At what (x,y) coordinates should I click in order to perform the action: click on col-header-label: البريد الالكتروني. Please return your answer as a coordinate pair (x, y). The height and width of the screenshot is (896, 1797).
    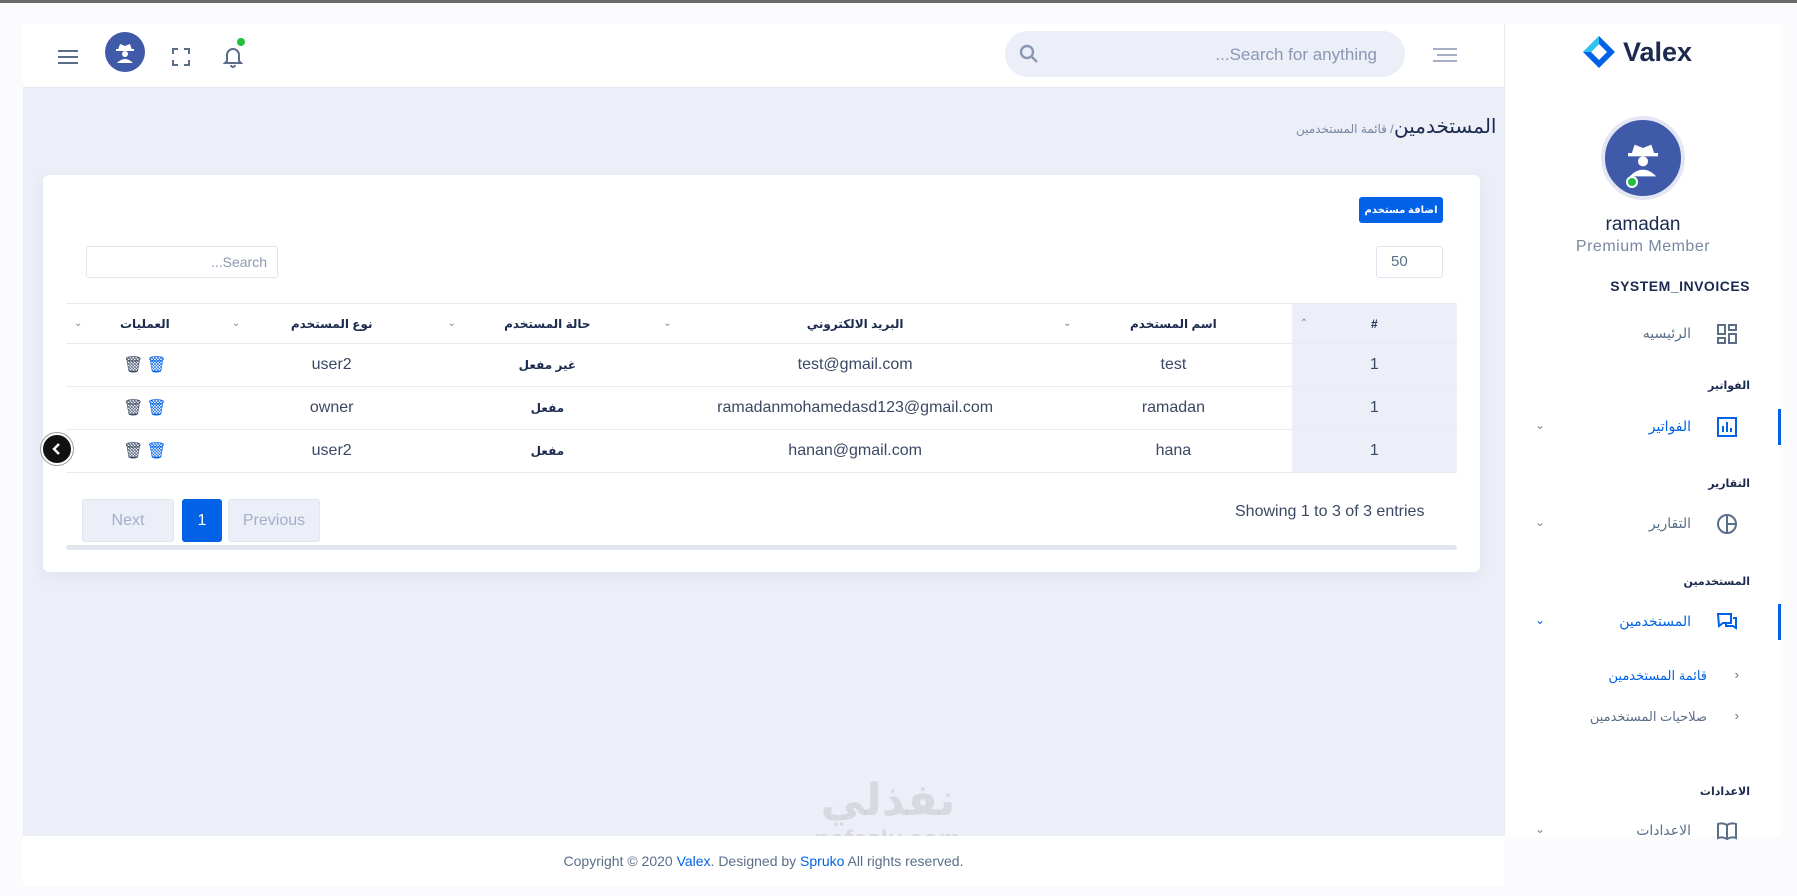
    Looking at the image, I should click on (855, 323).